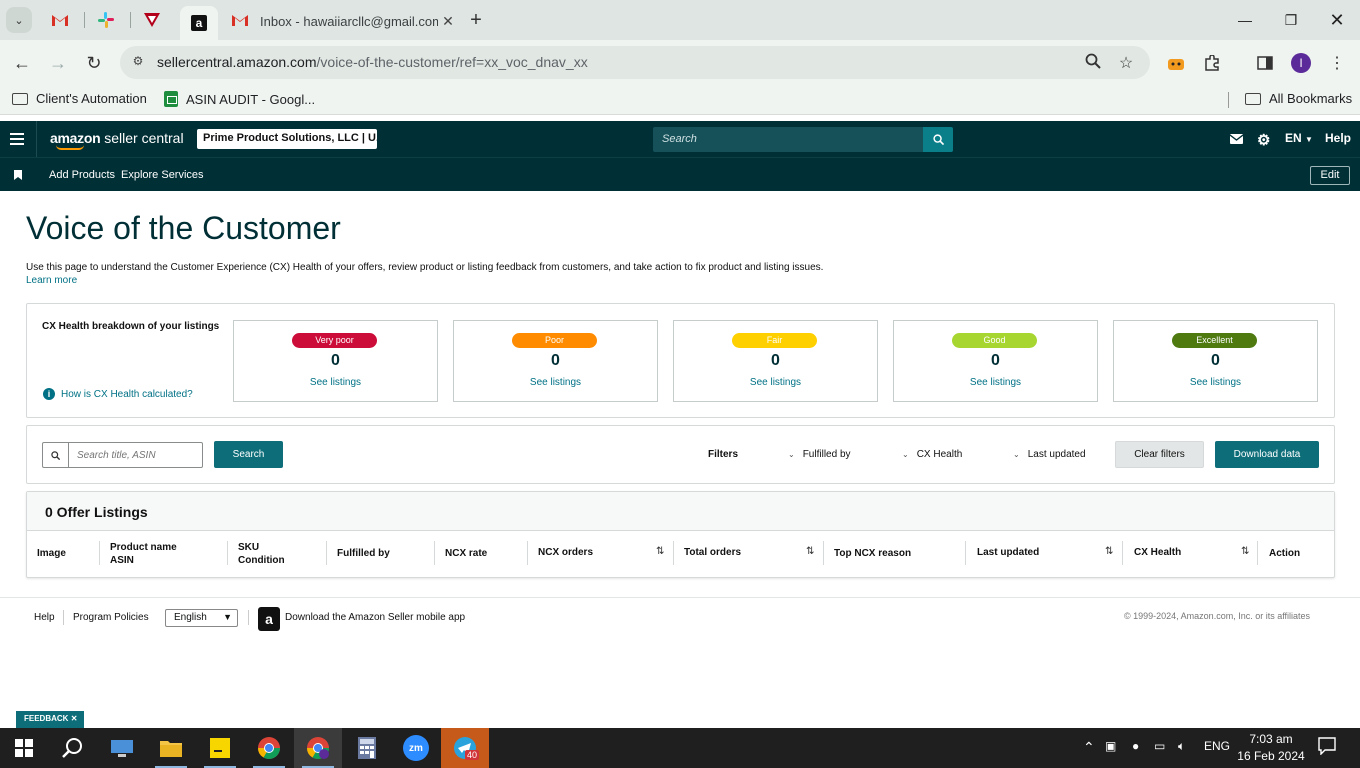 This screenshot has width=1360, height=768. Describe the element at coordinates (938, 139) in the screenshot. I see `header-search-button` at that location.